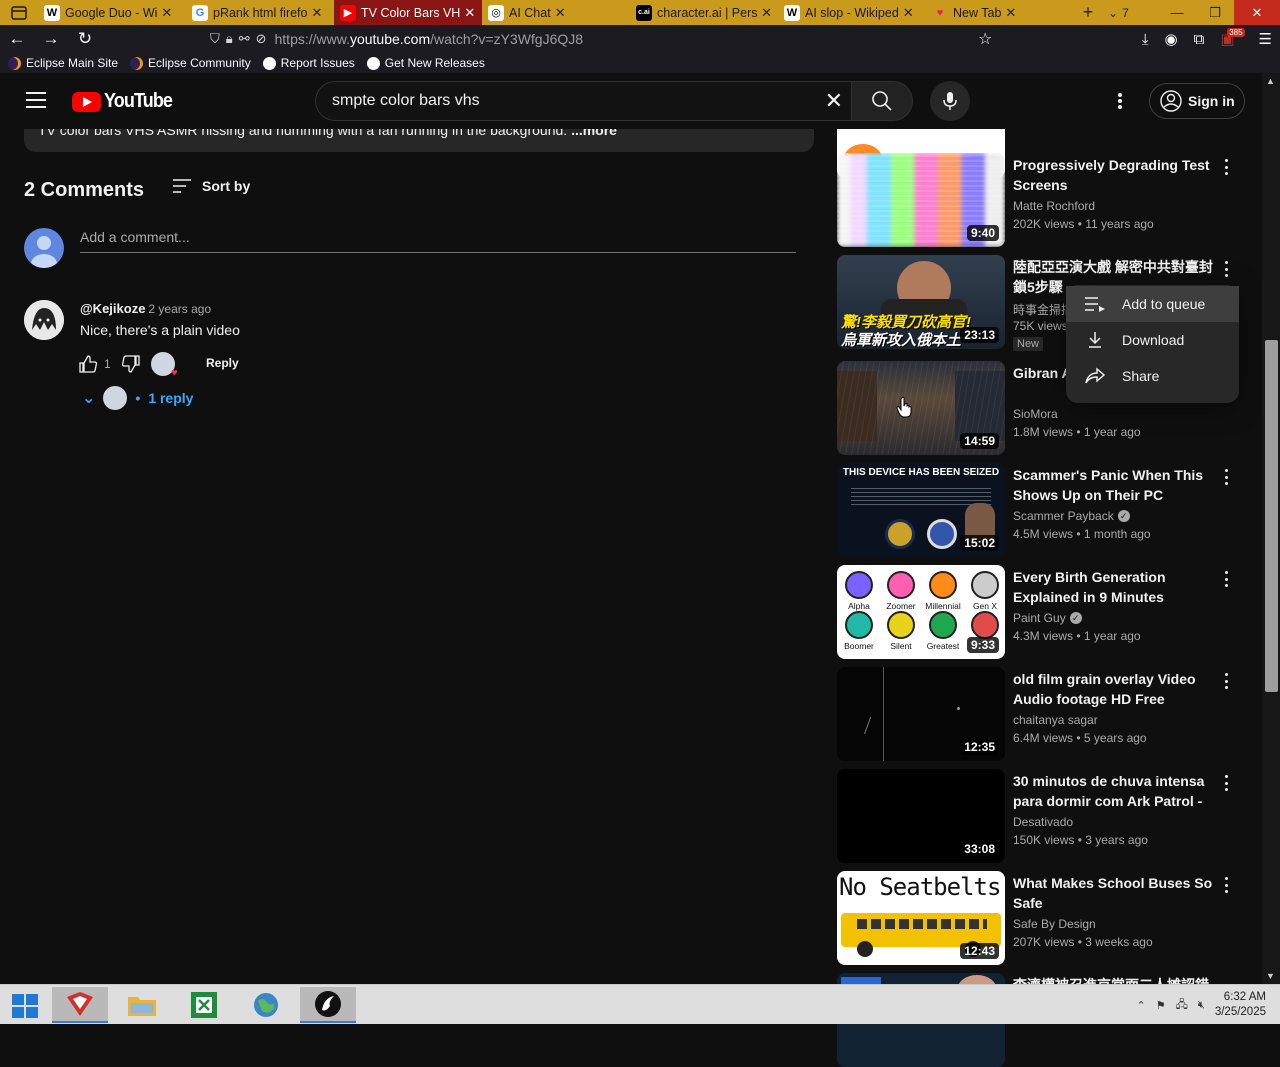 This screenshot has width=1280, height=1067. Describe the element at coordinates (25, 1006) in the screenshot. I see `windows-start-button` at that location.